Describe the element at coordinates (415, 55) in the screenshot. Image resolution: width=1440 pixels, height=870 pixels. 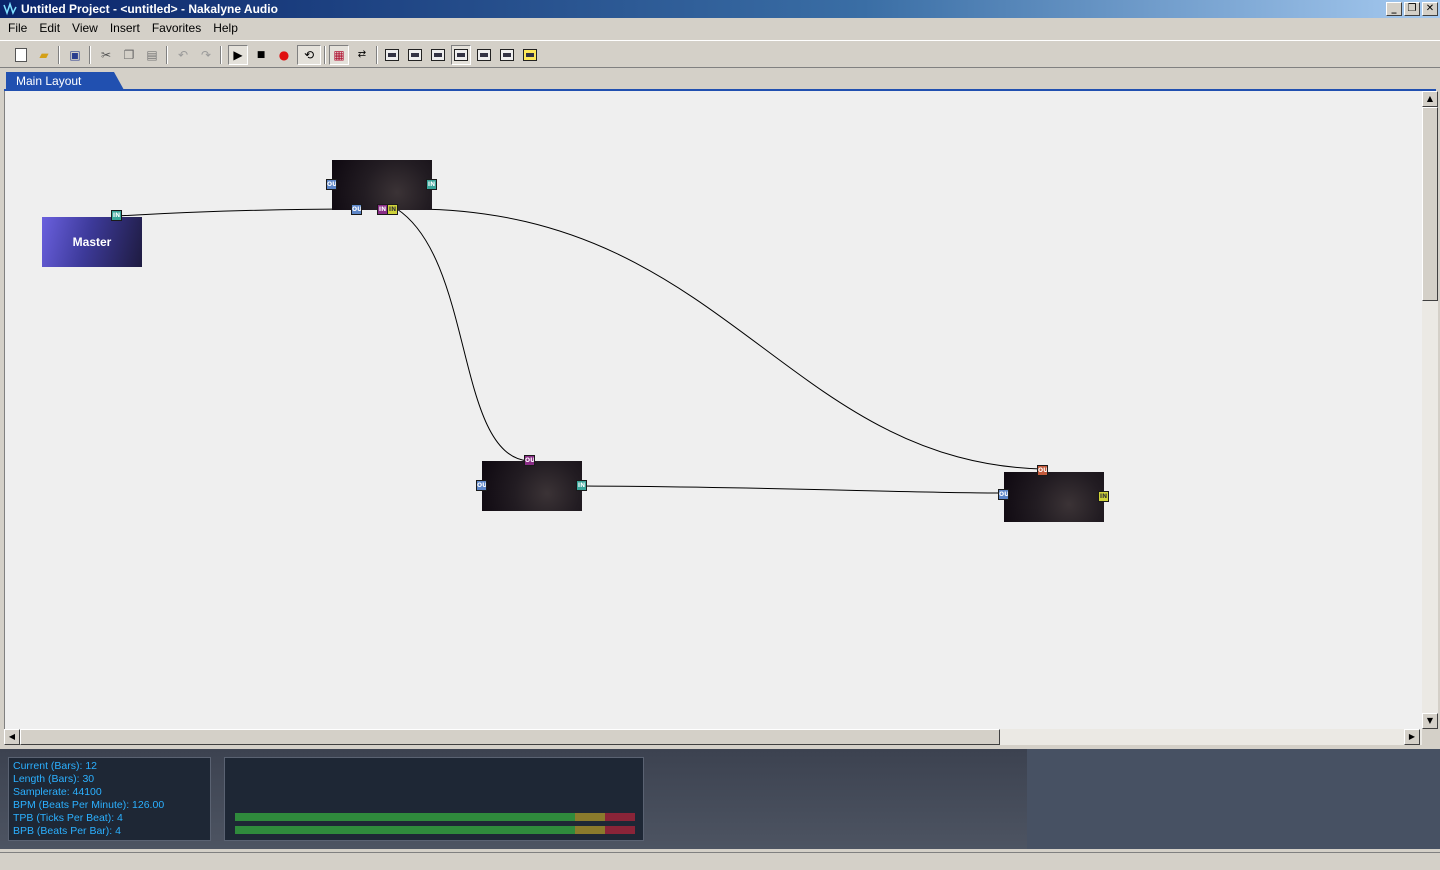
I see `view-2-button` at that location.